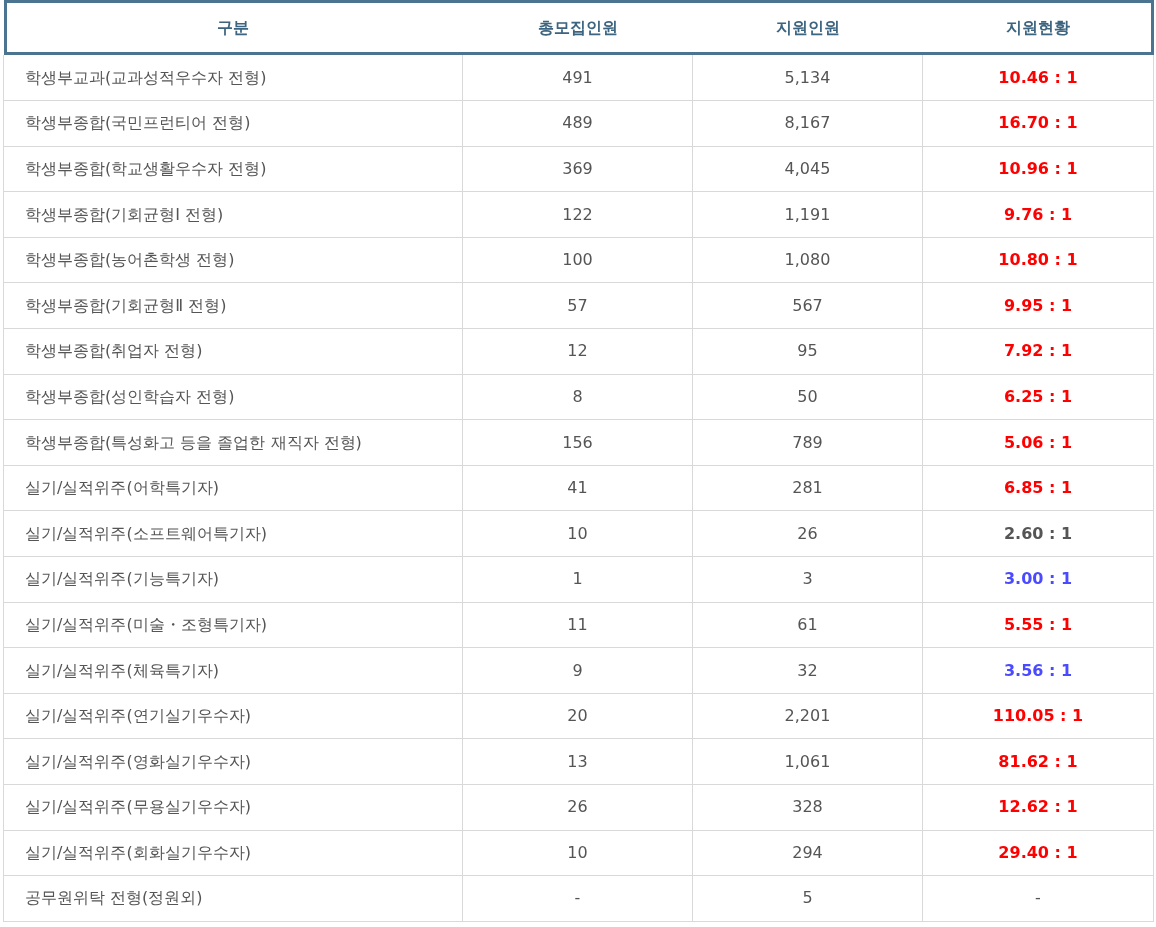 The height and width of the screenshot is (927, 1156). I want to click on table-cell: 8,167, so click(807, 123).